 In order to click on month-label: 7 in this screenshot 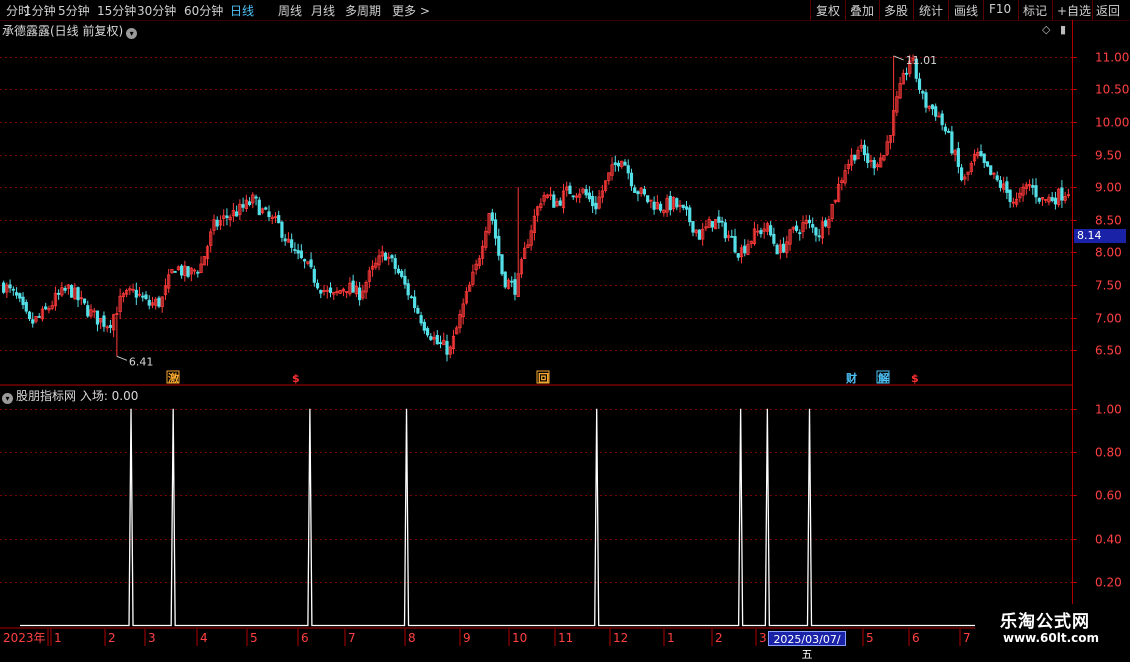, I will do `click(967, 638)`.